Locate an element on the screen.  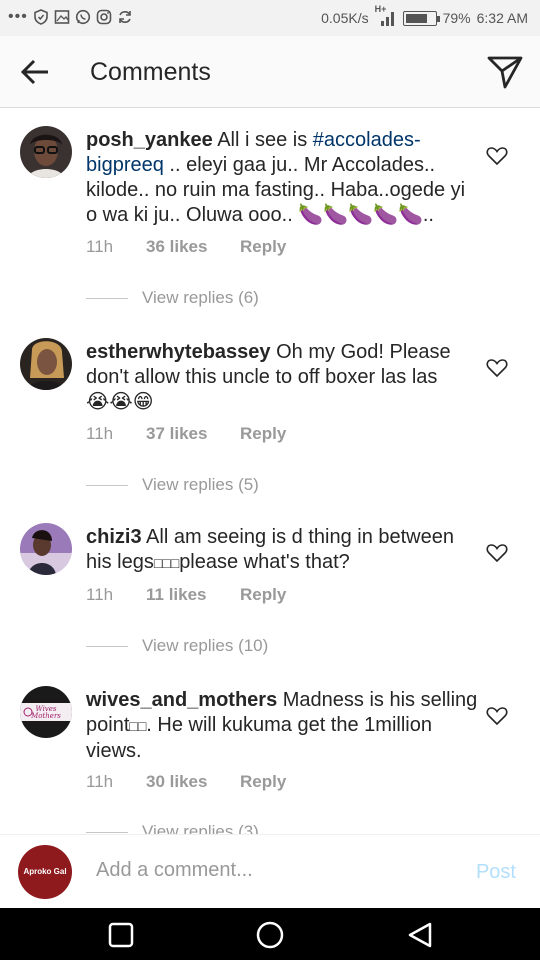
likes-count: 36 likes is located at coordinates (193, 247).